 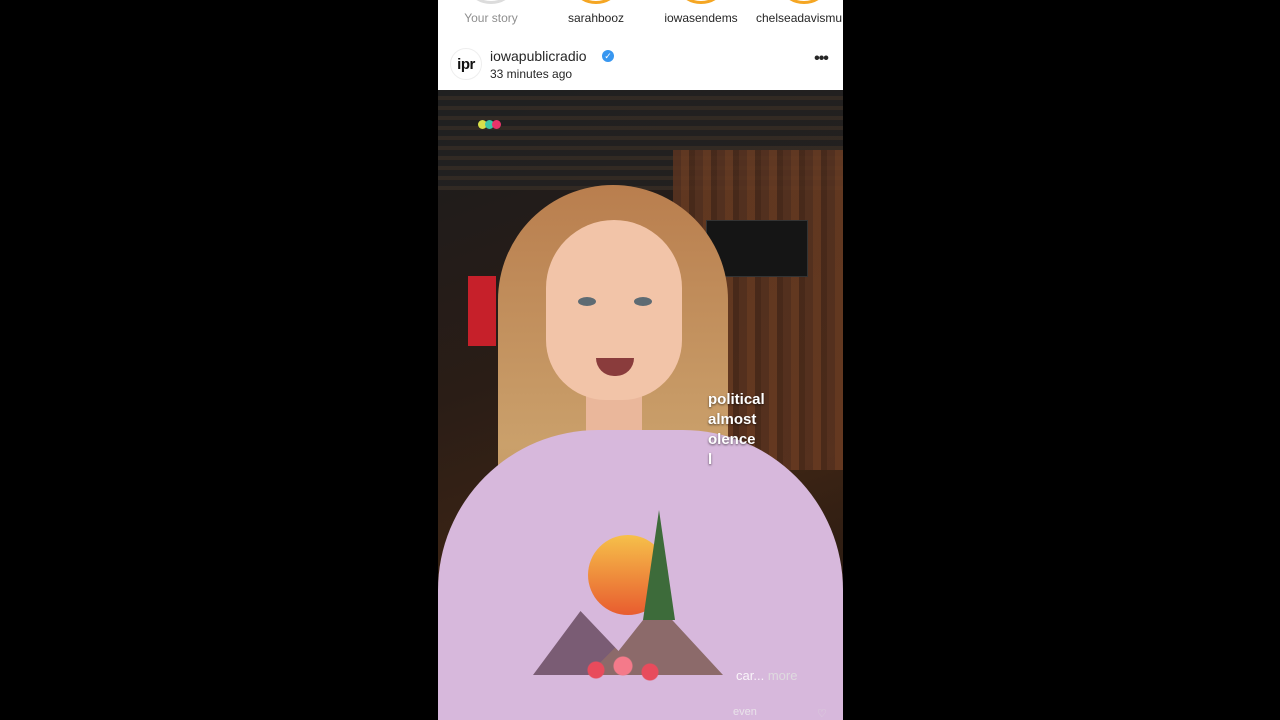 I want to click on story-label: chelseadavismu, so click(x=799, y=18).